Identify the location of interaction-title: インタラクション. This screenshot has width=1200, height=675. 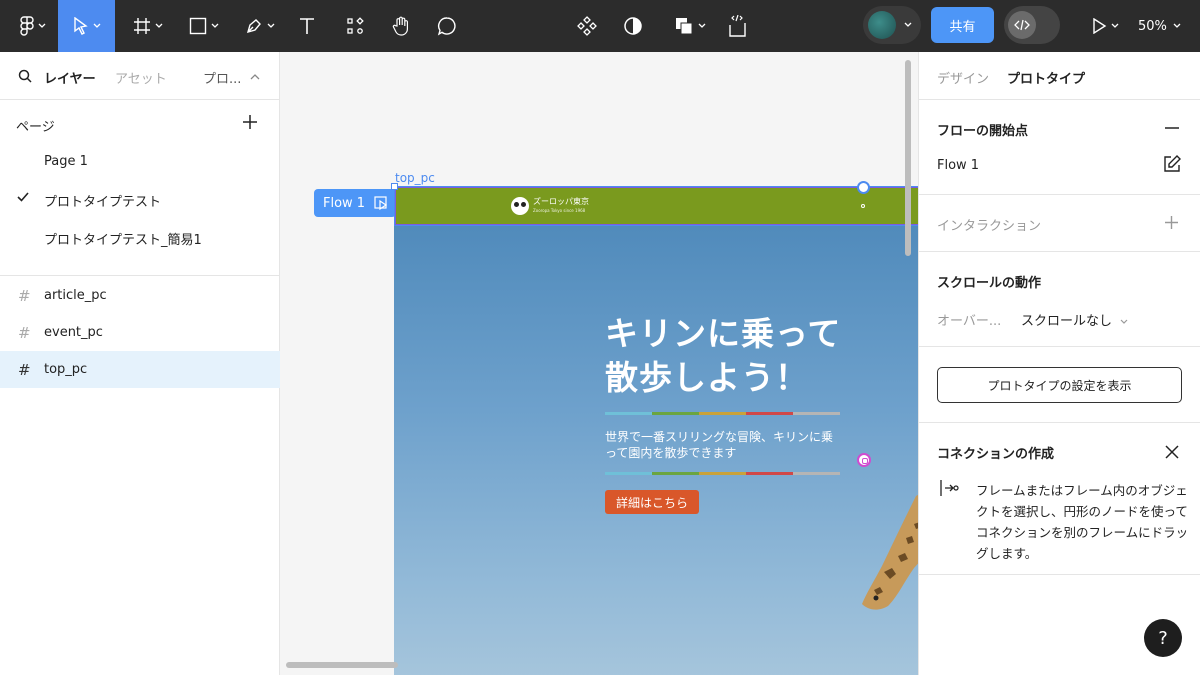
(989, 226).